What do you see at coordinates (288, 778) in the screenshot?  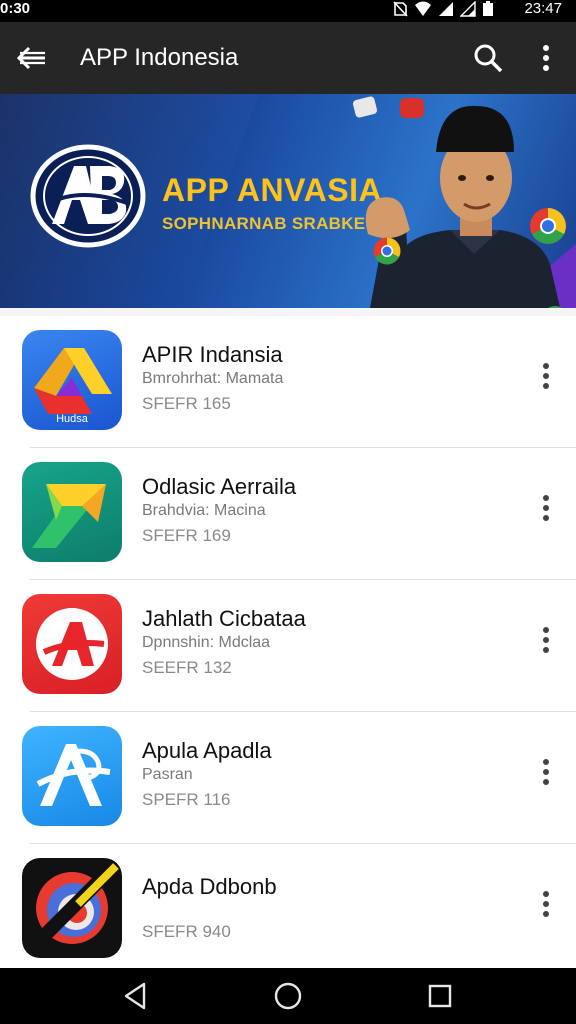 I see `list-item: Apula Apadla Pasran SPEFR 116` at bounding box center [288, 778].